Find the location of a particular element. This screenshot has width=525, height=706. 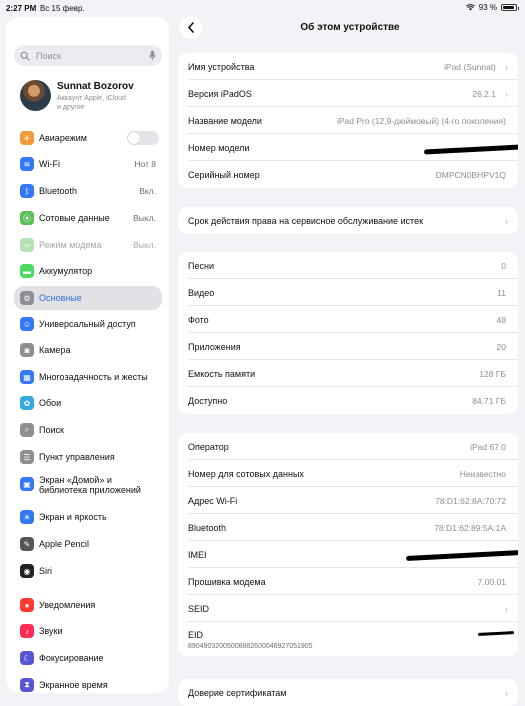

sidebar-item-label: Авиарежим is located at coordinates (63, 138).